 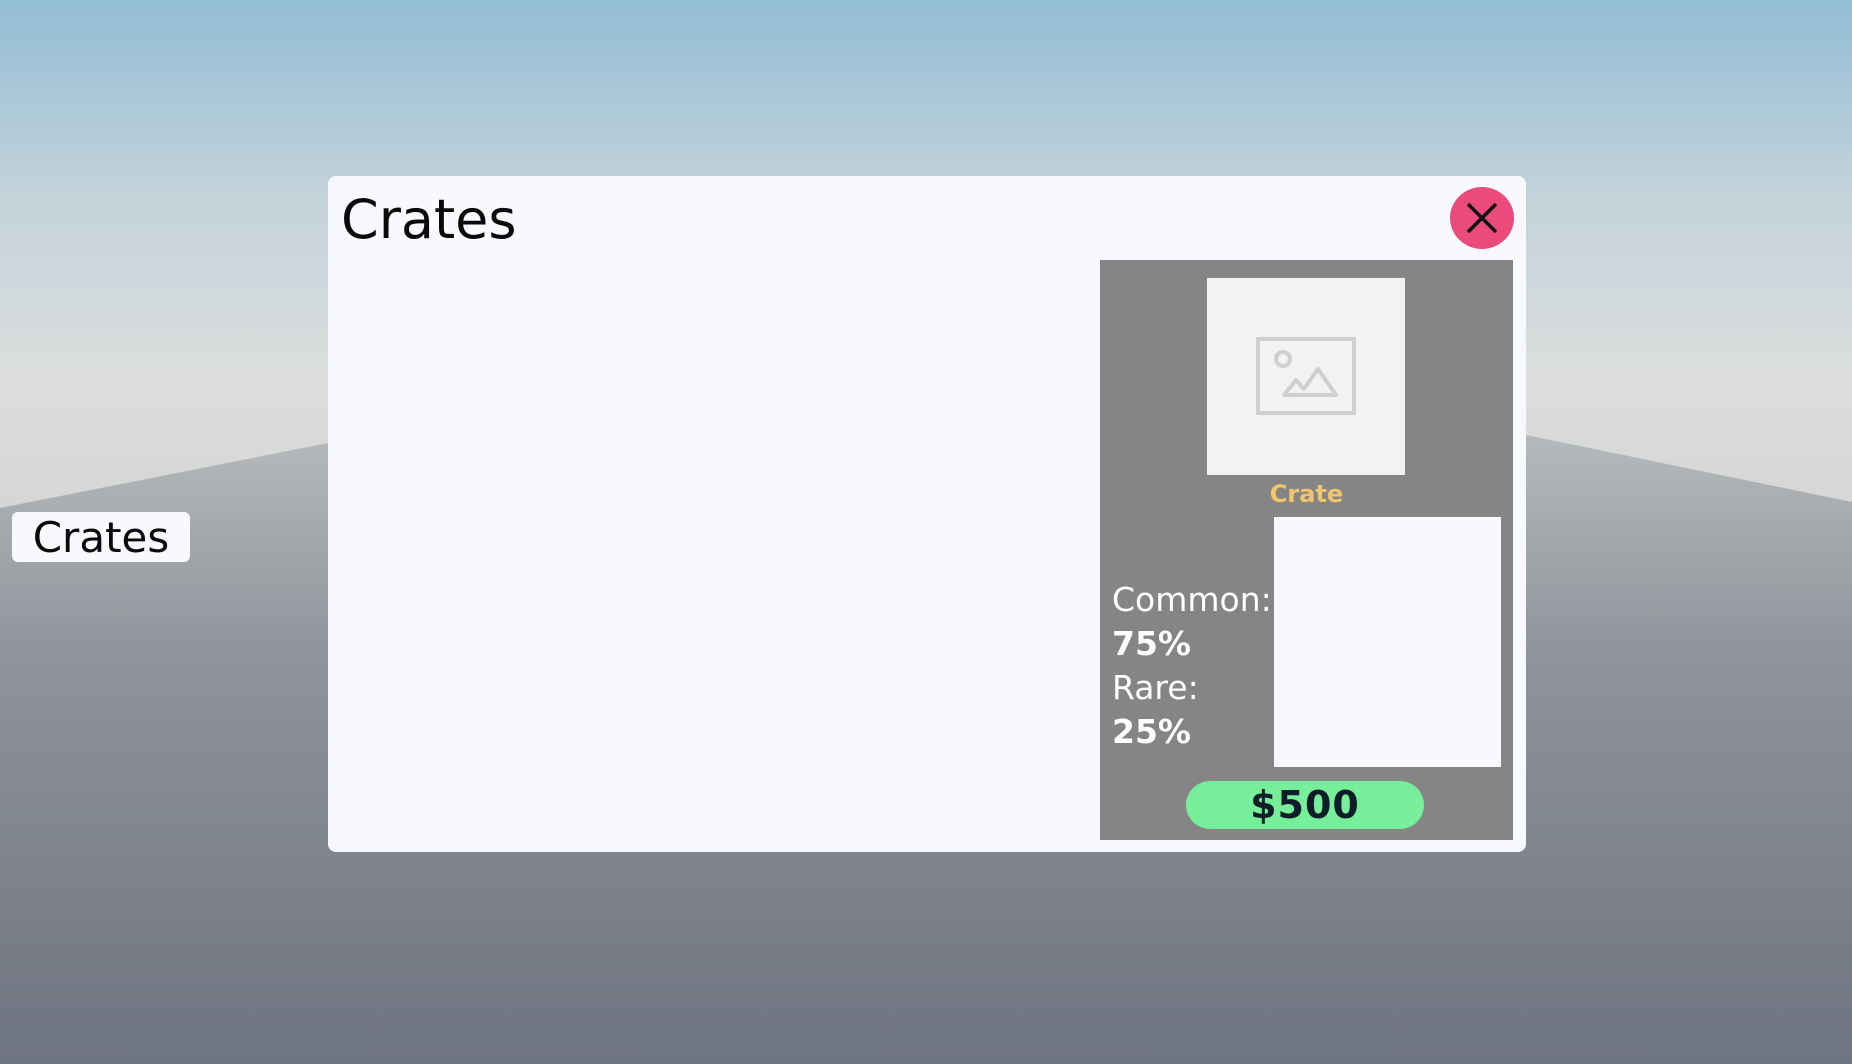 I want to click on odds-common-value: 75%, so click(x=1151, y=643).